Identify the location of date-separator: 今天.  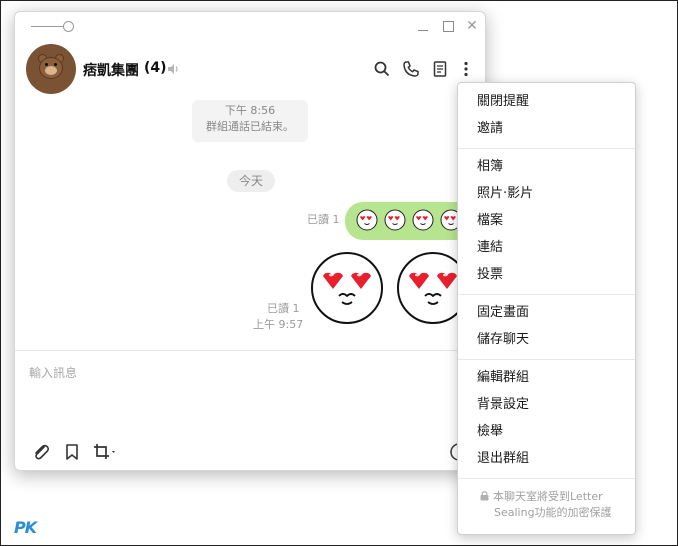
(251, 181).